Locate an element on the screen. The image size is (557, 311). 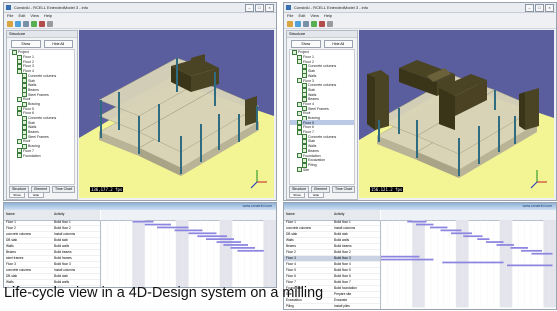
right-footer-hide-button: Hide is located at coordinates (316, 195).